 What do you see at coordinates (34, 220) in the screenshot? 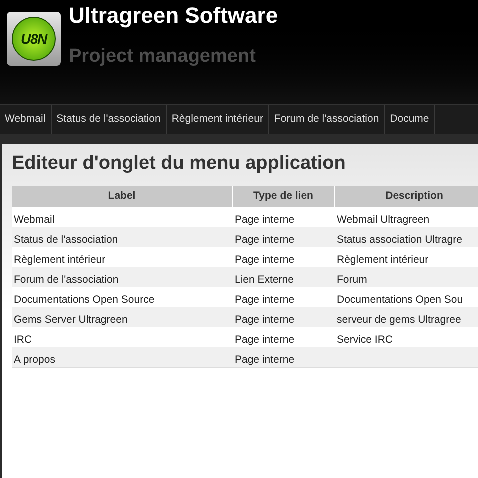
I see `table-cell: Webmail` at bounding box center [34, 220].